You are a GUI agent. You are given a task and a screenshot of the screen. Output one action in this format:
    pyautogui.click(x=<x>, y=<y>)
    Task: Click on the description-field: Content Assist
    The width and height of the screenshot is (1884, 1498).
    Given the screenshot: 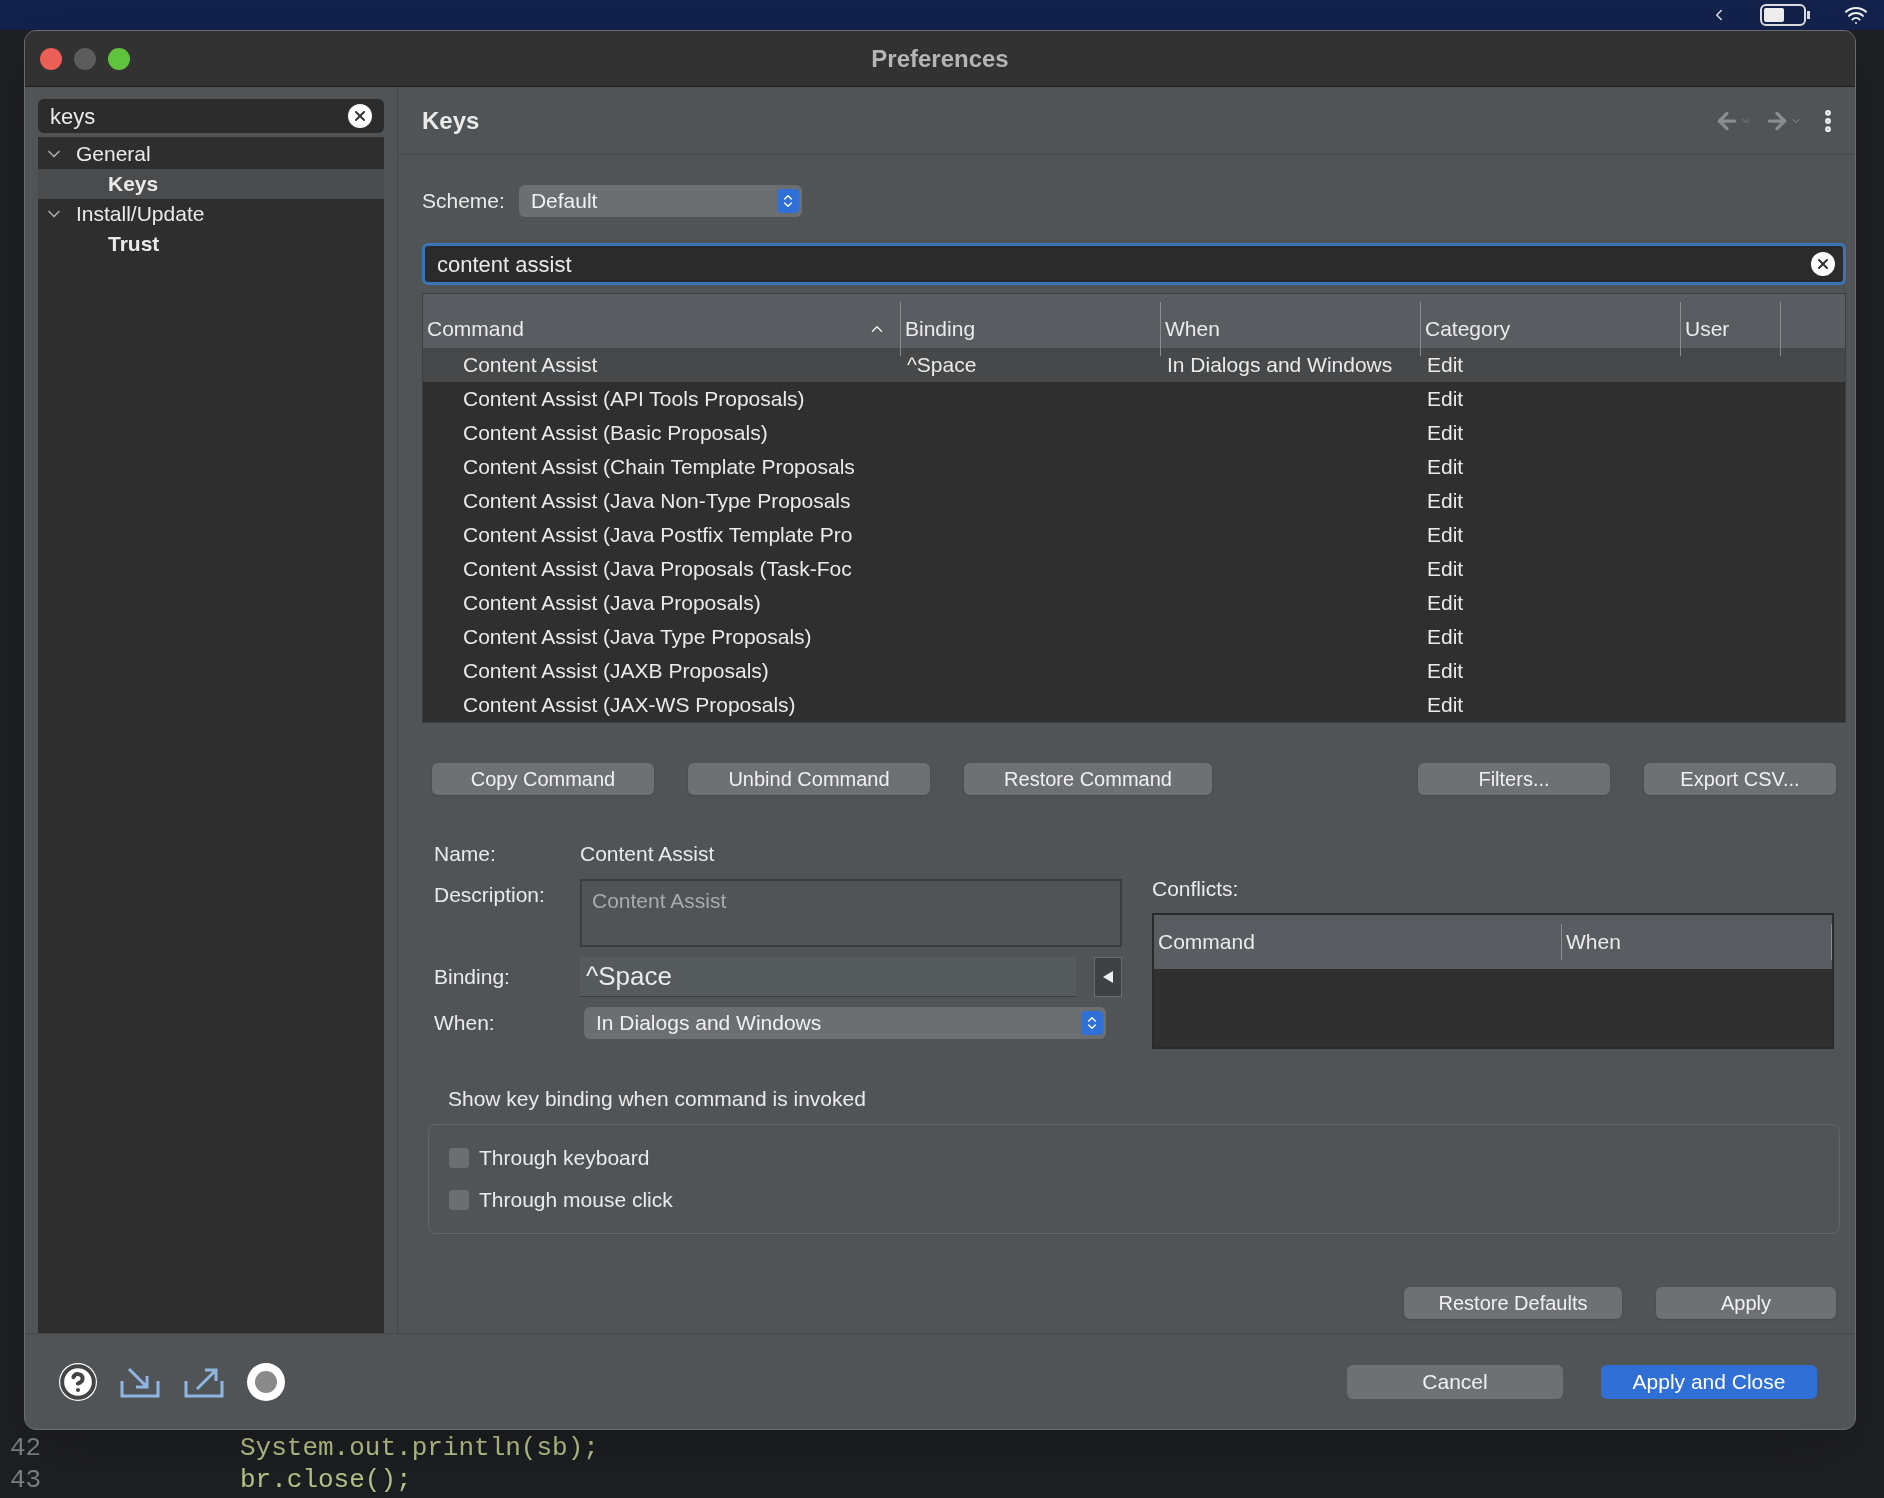 What is the action you would take?
    pyautogui.click(x=851, y=913)
    